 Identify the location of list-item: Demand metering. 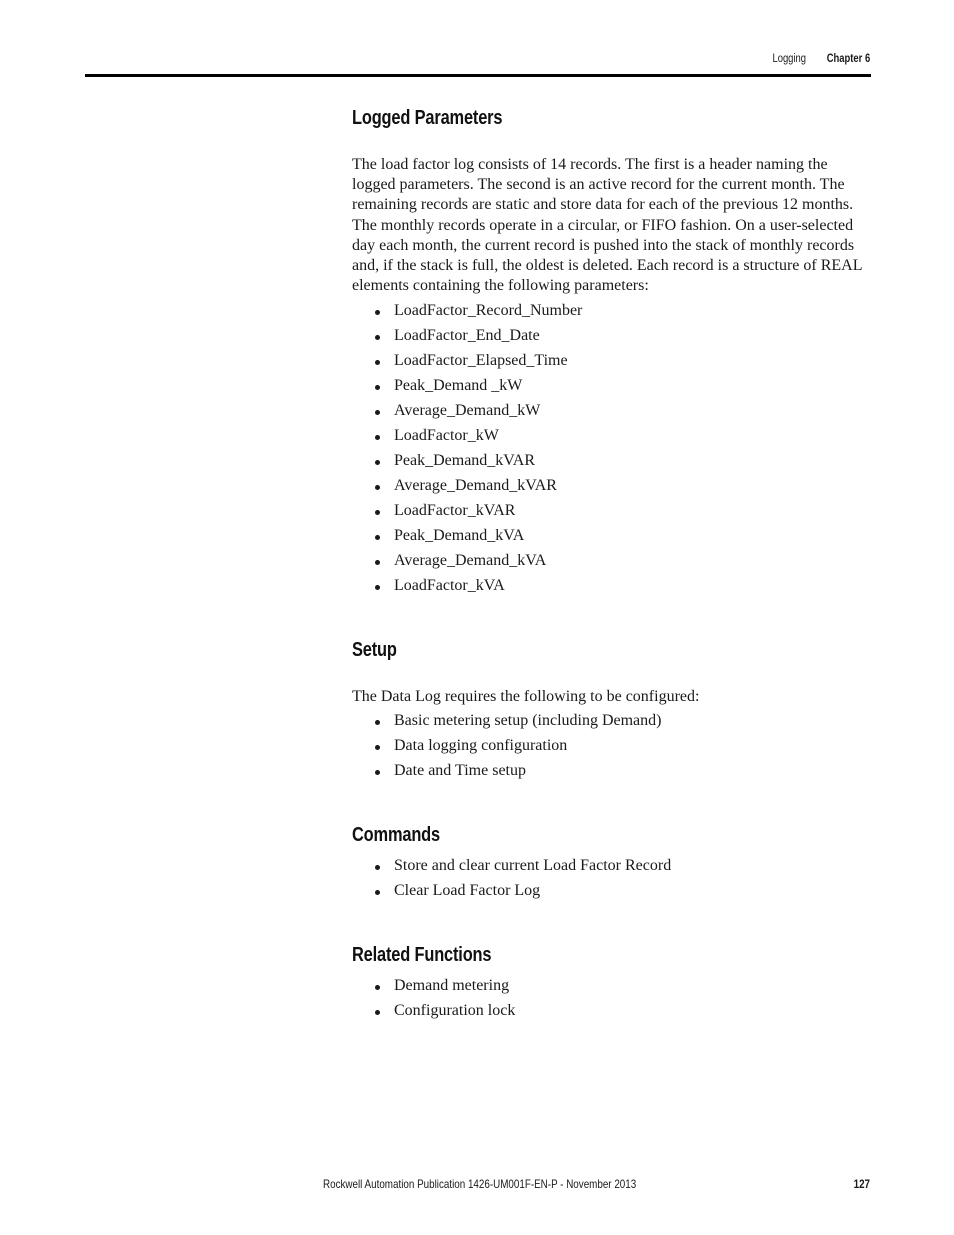
(433, 988).